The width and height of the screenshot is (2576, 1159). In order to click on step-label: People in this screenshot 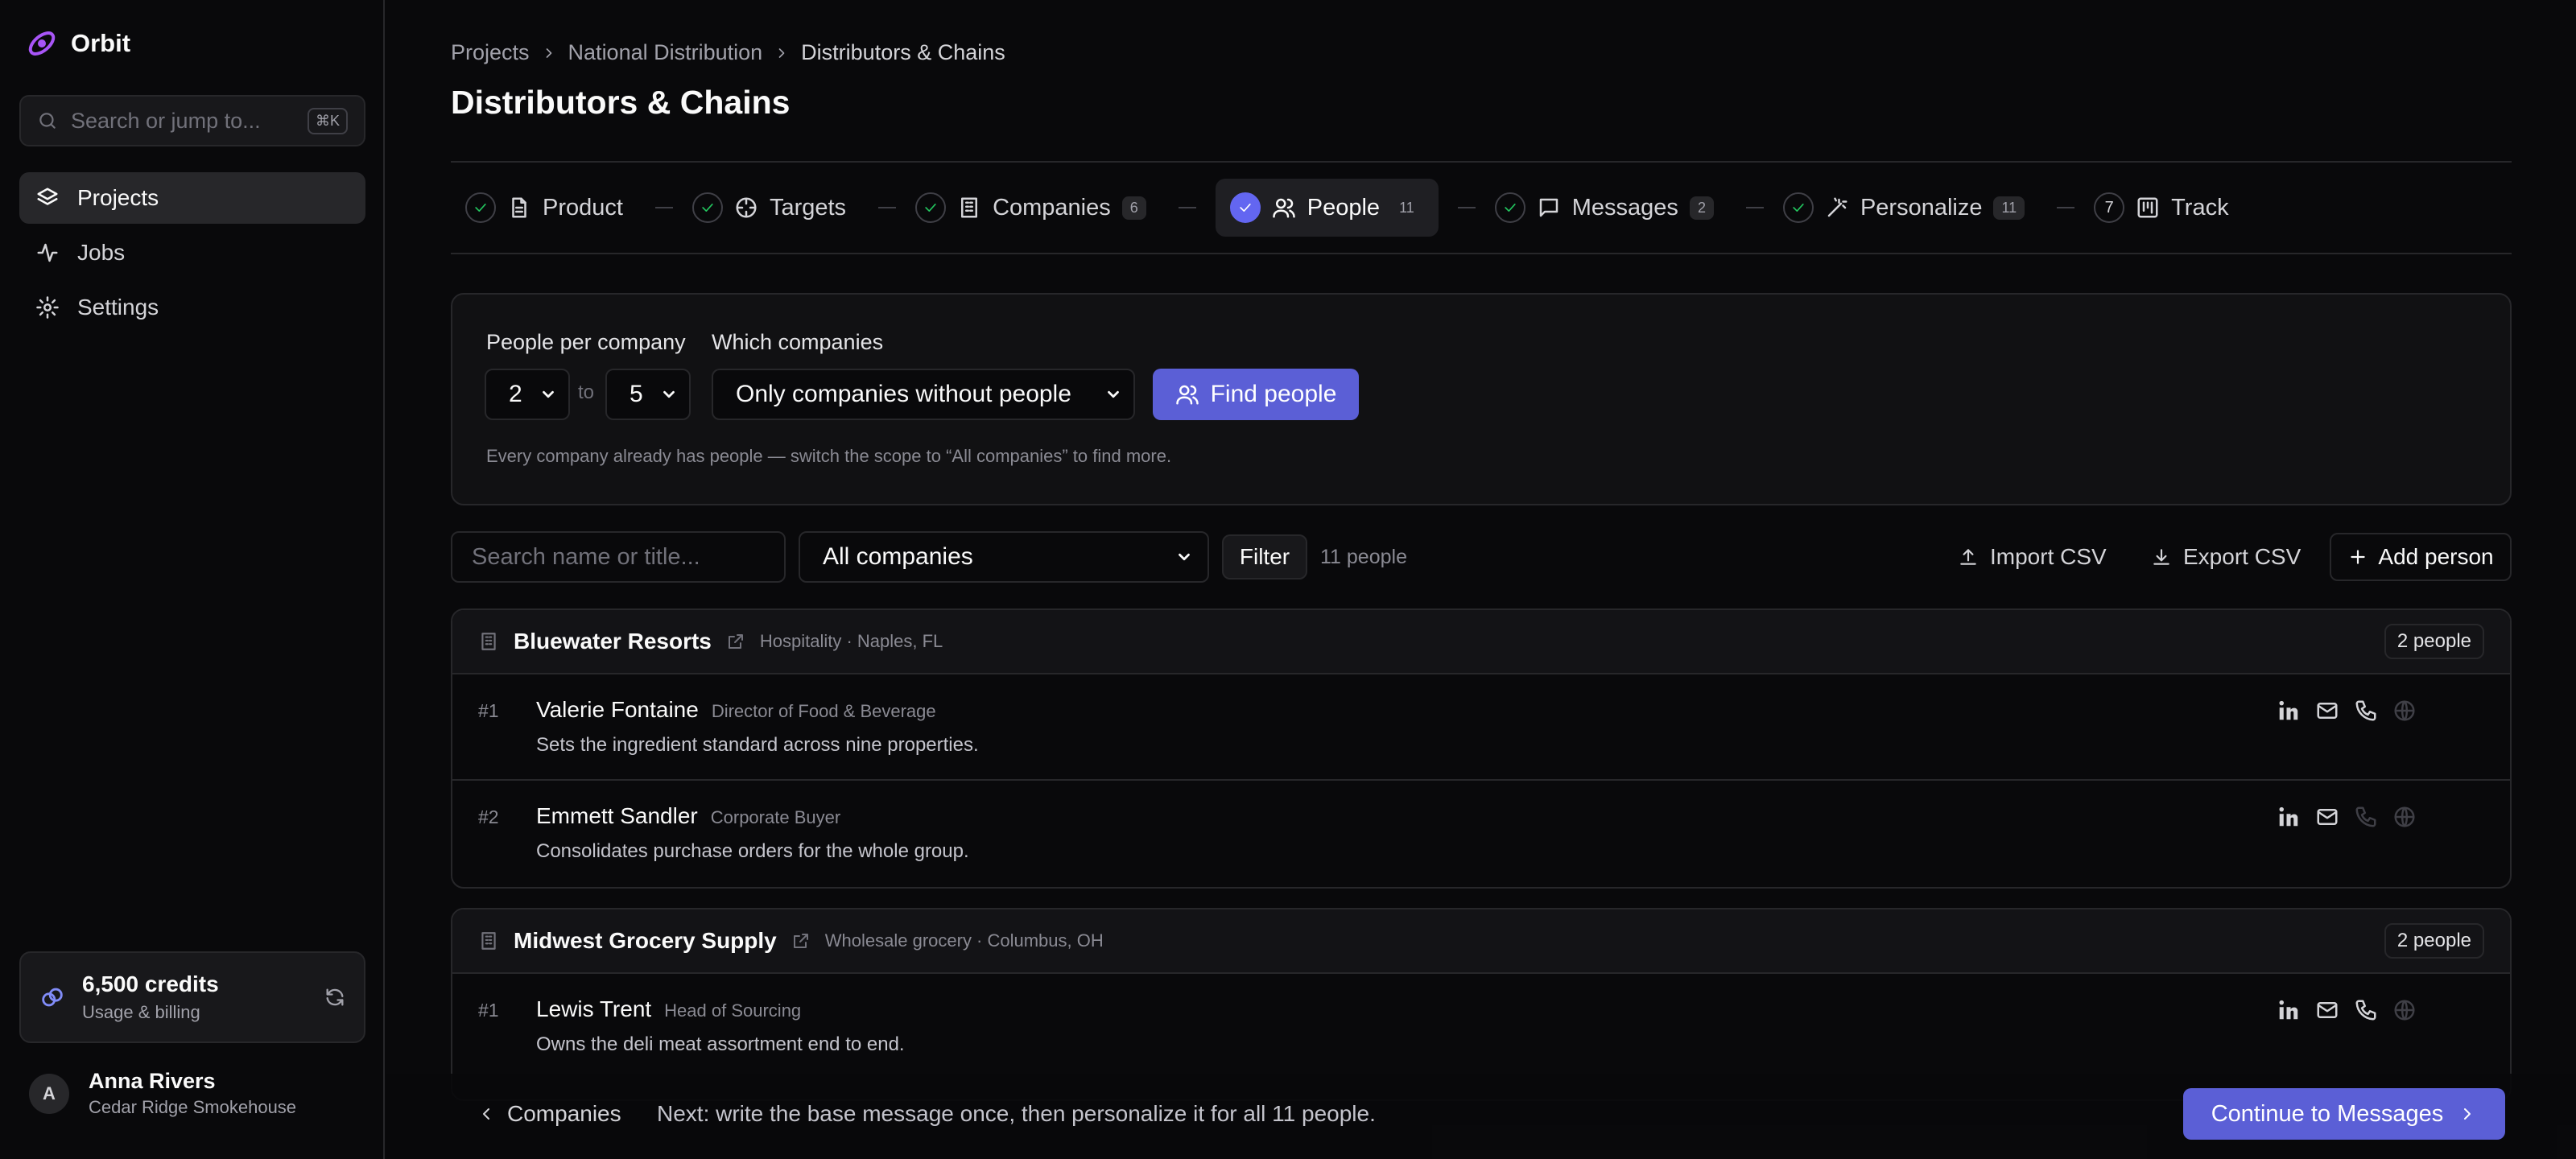, I will do `click(1344, 207)`.